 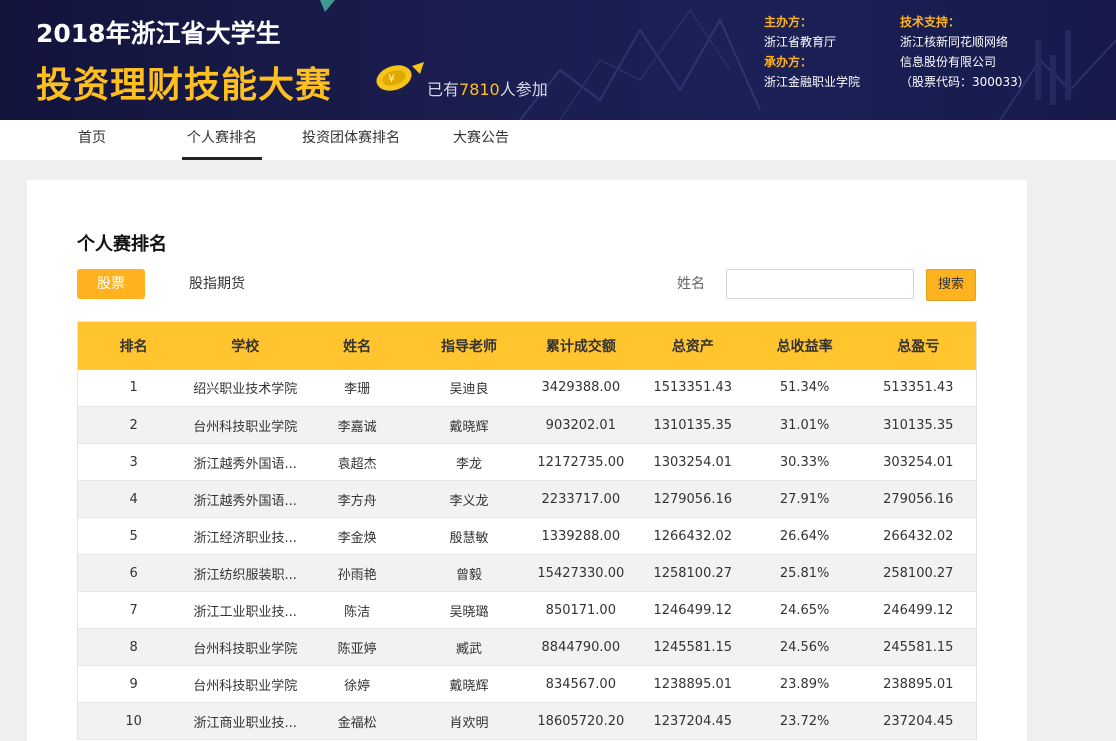 What do you see at coordinates (133, 573) in the screenshot?
I see `cell-rank: 6` at bounding box center [133, 573].